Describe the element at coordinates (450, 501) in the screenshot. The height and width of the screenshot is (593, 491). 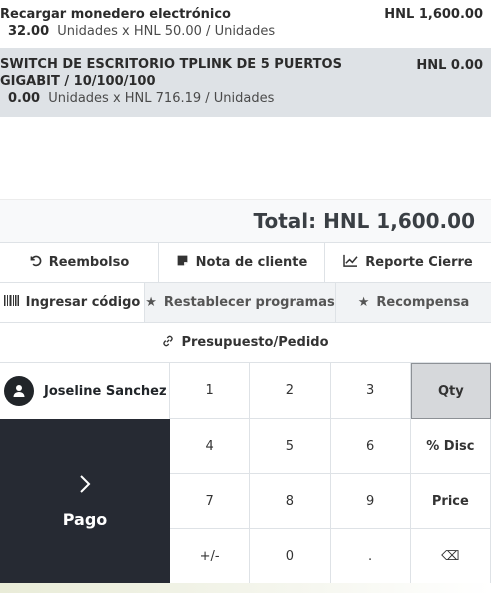
I see `price-mode-button: Price` at that location.